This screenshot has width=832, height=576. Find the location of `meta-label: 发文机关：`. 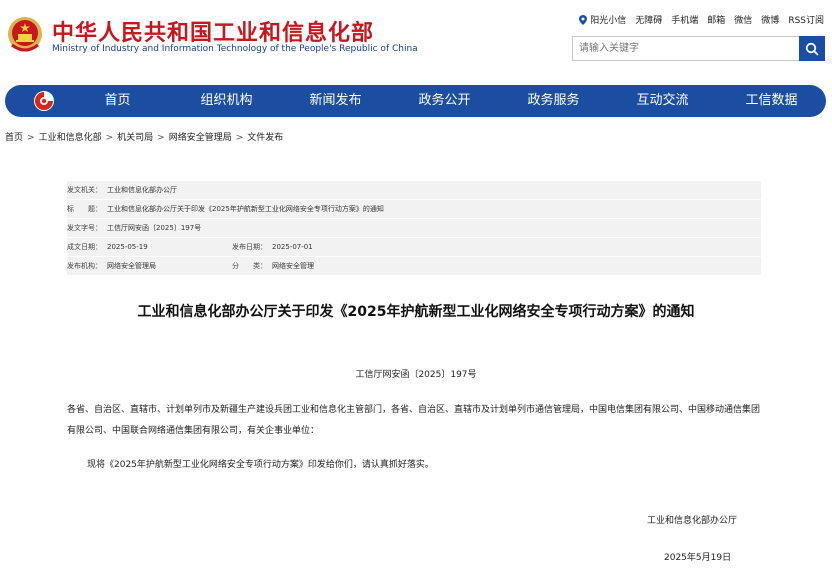

meta-label: 发文机关： is located at coordinates (84, 190).